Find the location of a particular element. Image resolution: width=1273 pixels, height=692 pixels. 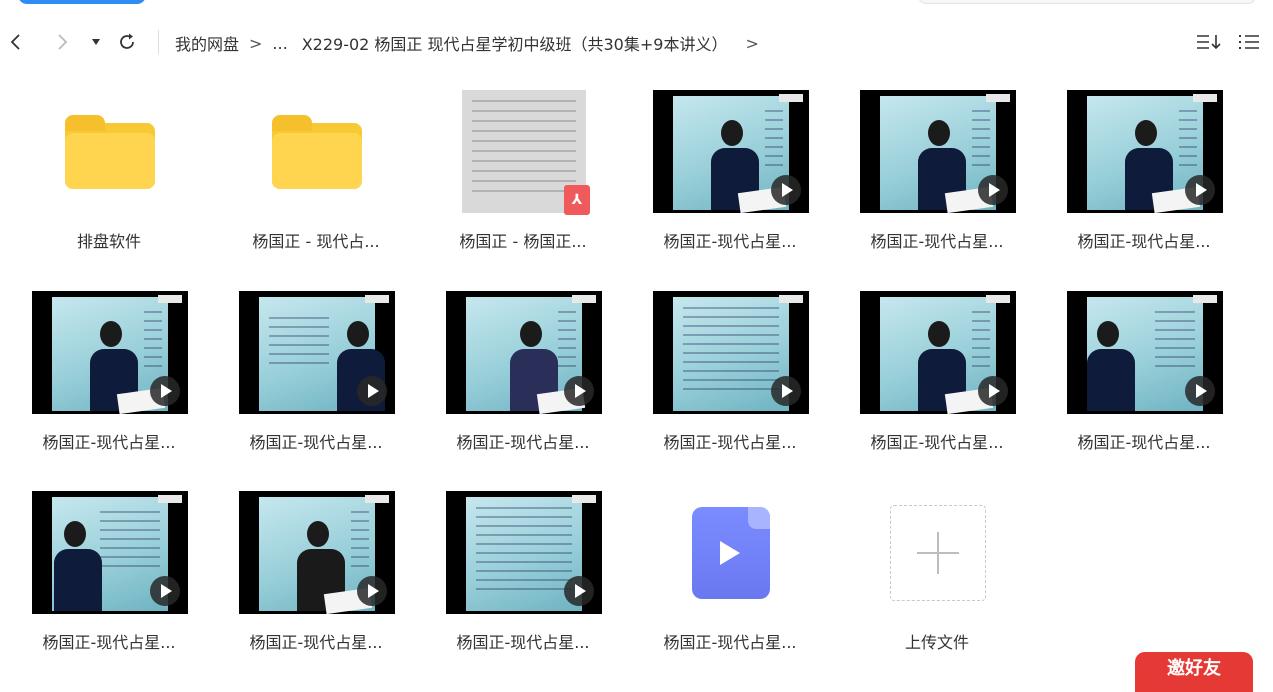

chevron-right-icon is located at coordinates (63, 42).